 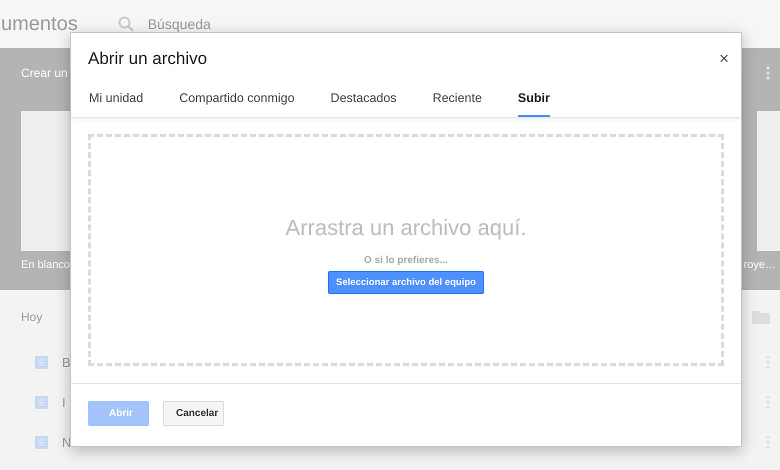 What do you see at coordinates (31, 317) in the screenshot?
I see `section-heading: Hoy` at bounding box center [31, 317].